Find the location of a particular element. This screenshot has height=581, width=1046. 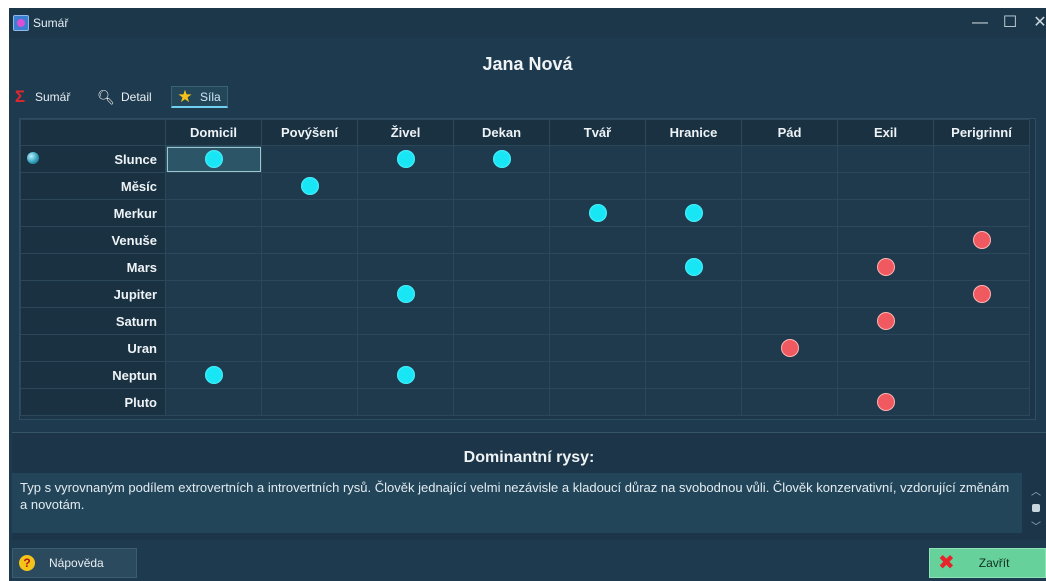

scroll-thumb is located at coordinates (1036, 508).